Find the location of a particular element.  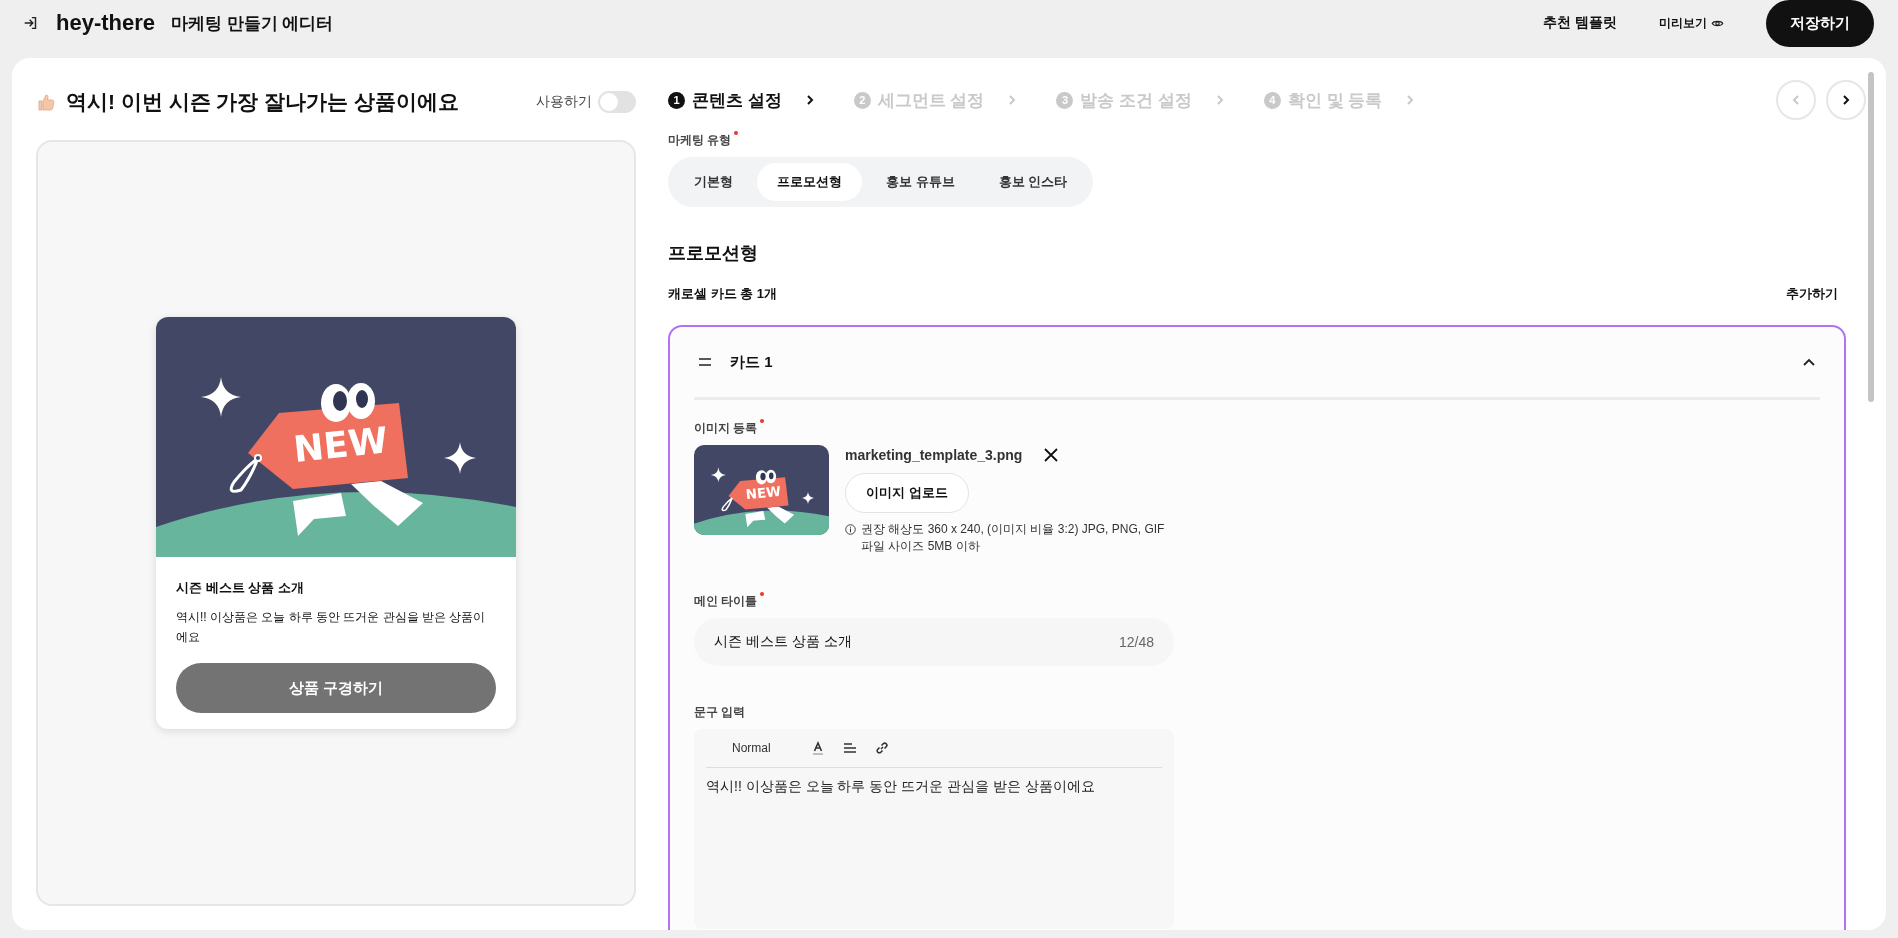

type-option: 기본형 is located at coordinates (713, 182).